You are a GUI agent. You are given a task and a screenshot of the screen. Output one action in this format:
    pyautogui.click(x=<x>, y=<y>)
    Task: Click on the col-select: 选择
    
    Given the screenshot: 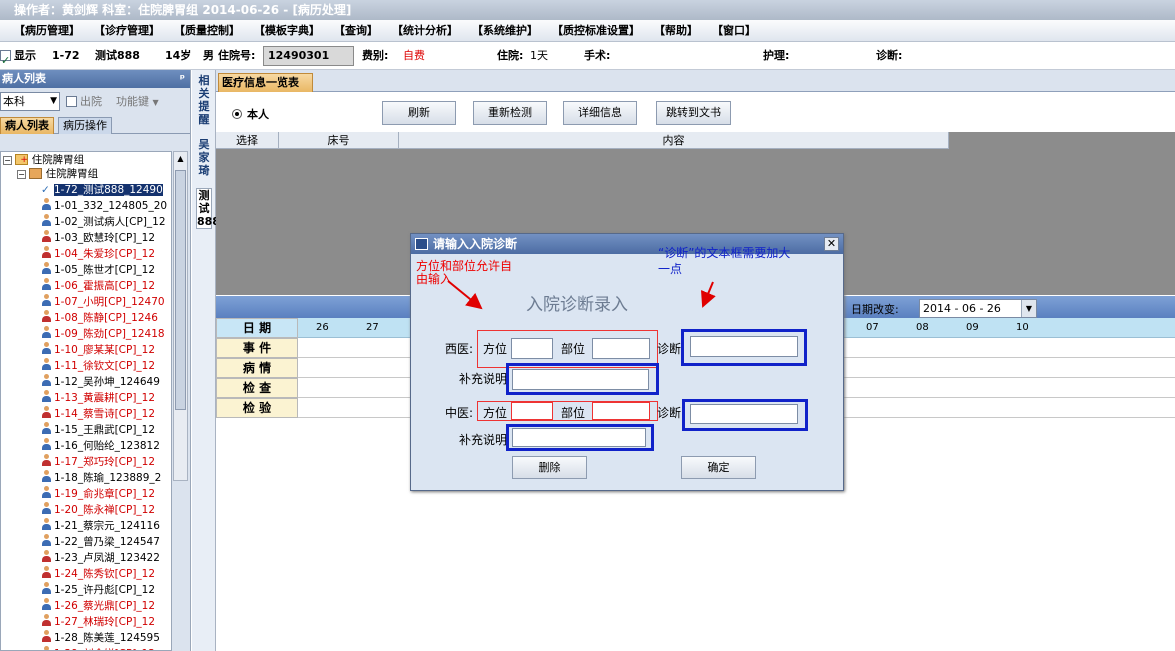 What is the action you would take?
    pyautogui.click(x=247, y=140)
    